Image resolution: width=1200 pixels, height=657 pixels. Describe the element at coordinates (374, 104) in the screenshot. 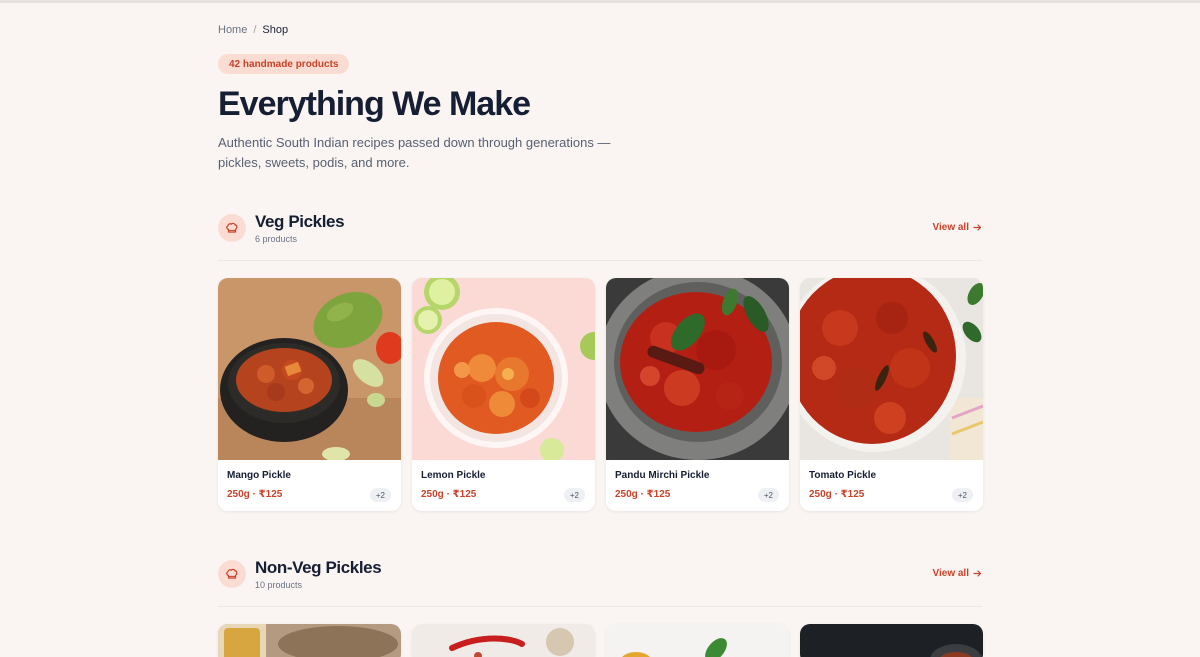

I see `page-title: Everything We Make` at that location.